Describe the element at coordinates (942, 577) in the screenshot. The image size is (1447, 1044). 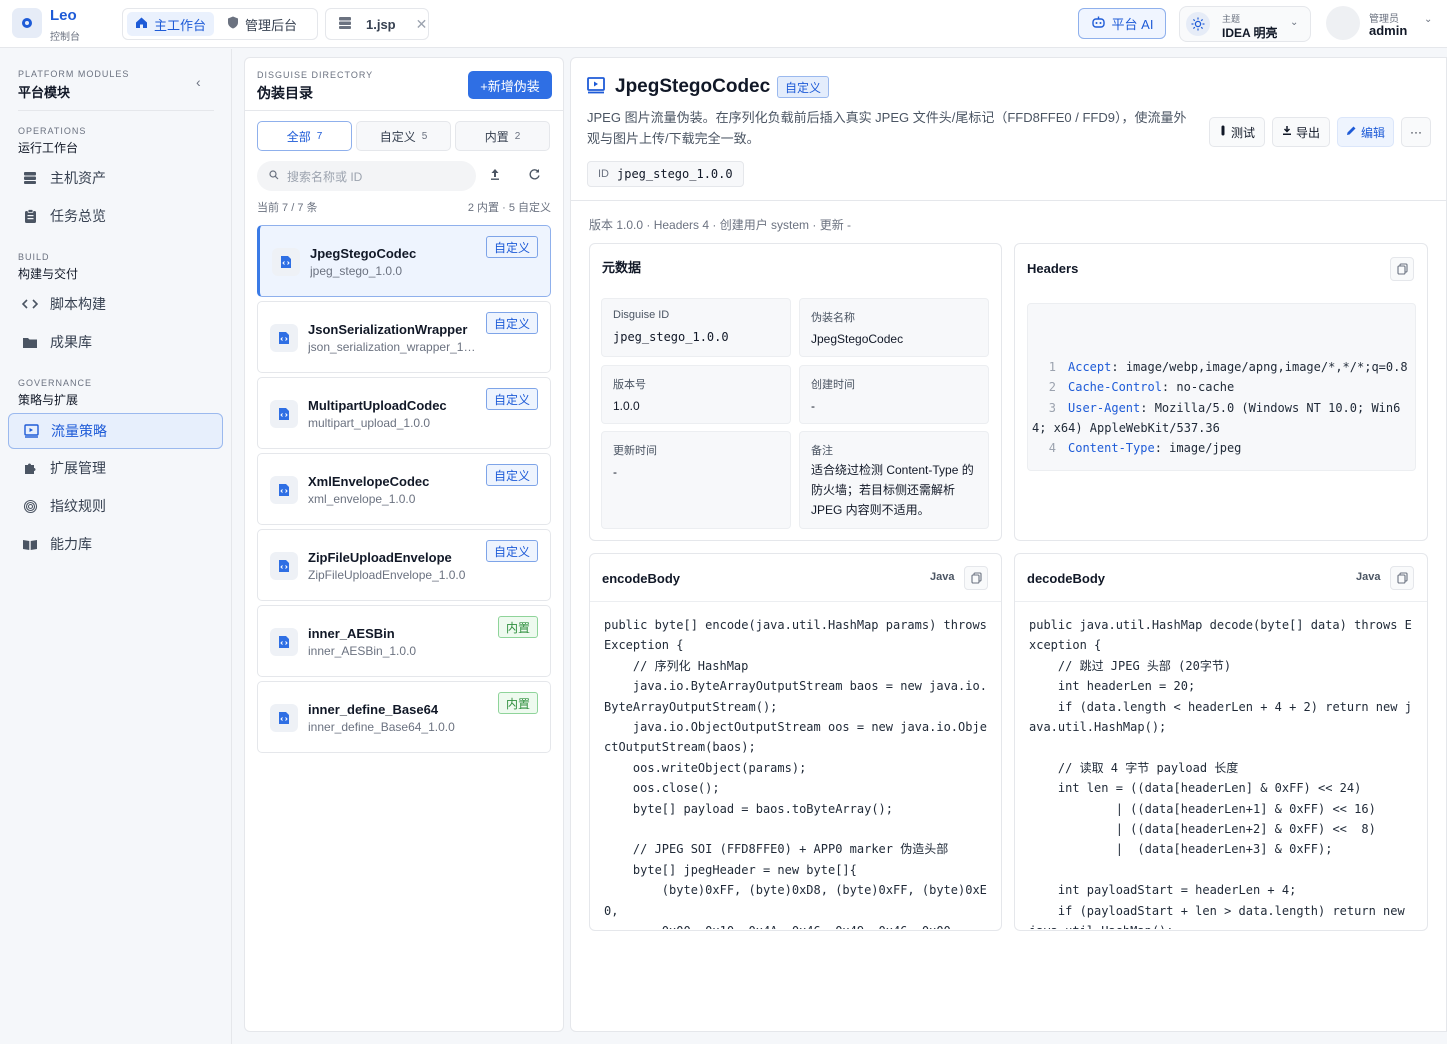
I see `encode-lang: Java` at that location.